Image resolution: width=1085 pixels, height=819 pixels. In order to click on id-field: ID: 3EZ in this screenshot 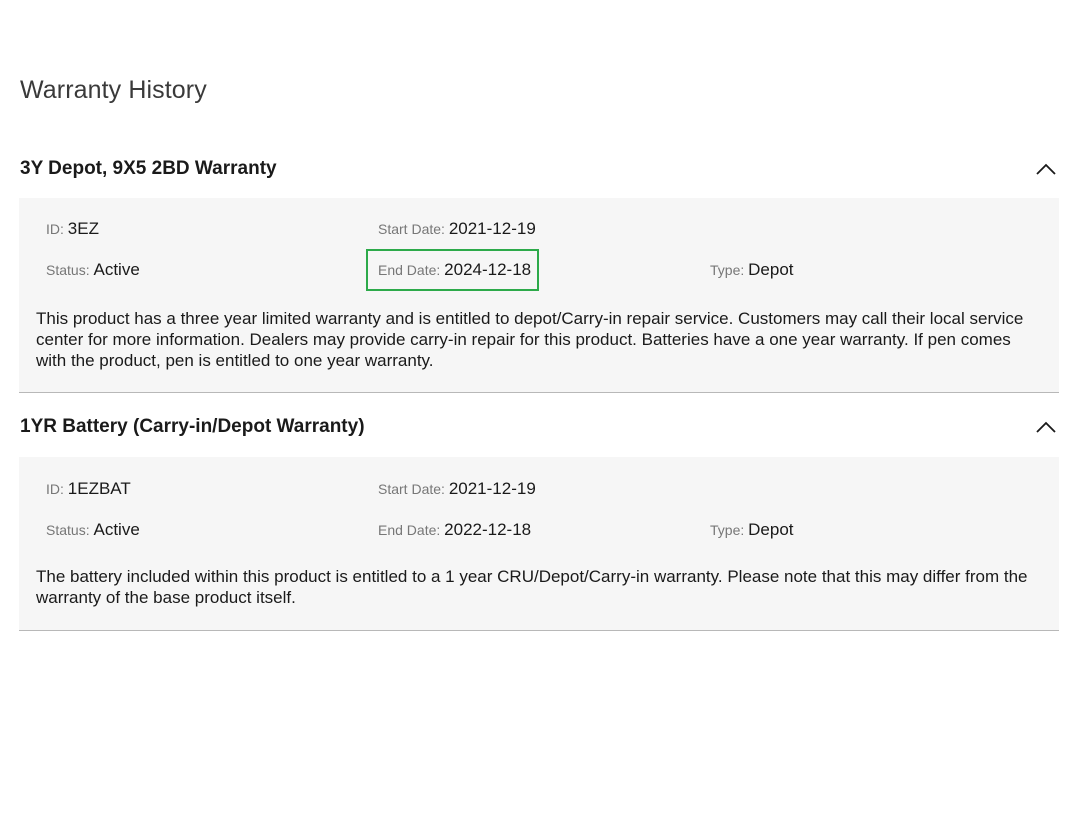, I will do `click(72, 228)`.